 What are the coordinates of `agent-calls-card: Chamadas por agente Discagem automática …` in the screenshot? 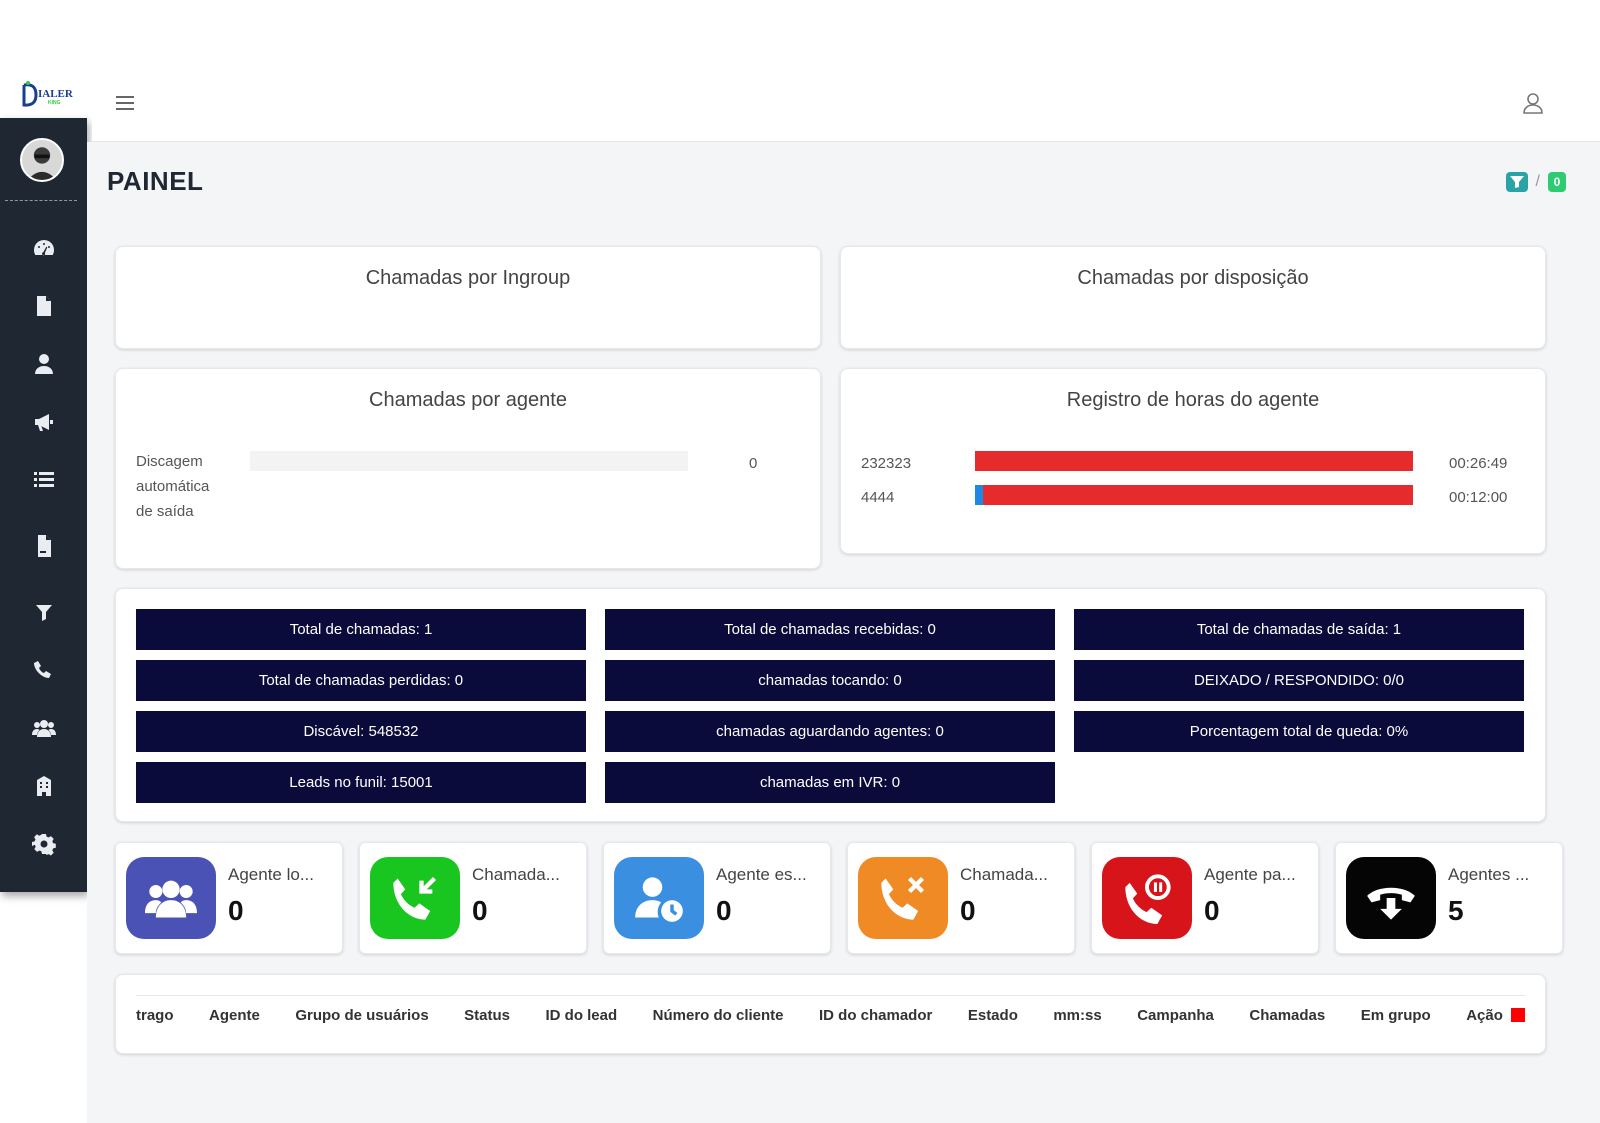 It's located at (468, 468).